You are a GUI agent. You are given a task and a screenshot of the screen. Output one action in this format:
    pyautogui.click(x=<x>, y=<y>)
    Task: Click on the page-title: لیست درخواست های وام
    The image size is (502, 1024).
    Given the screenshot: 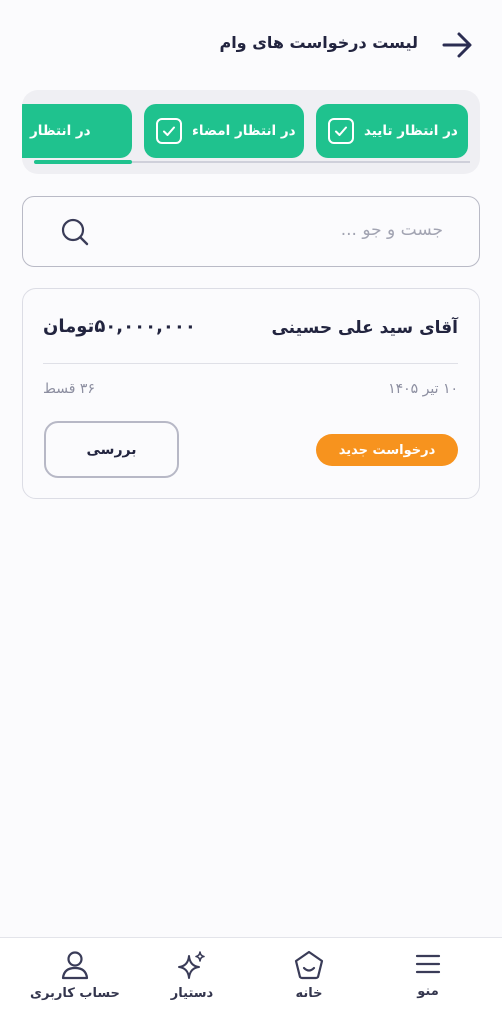 What is the action you would take?
    pyautogui.click(x=318, y=42)
    